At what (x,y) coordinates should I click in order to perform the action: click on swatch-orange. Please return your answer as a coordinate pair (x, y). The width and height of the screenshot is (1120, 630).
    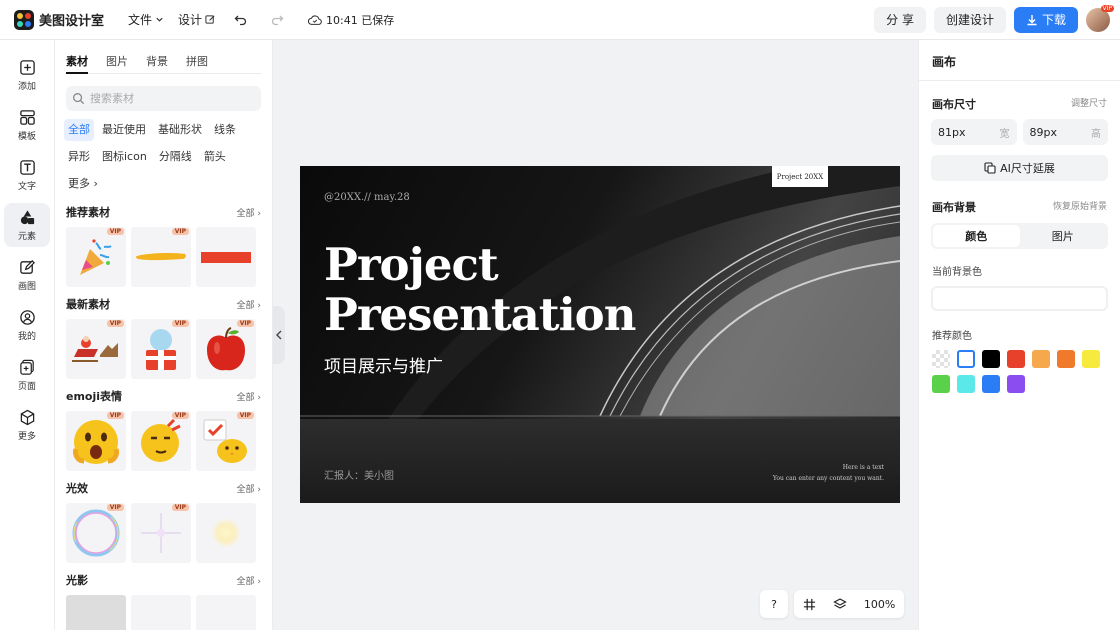
    Looking at the image, I should click on (1066, 359).